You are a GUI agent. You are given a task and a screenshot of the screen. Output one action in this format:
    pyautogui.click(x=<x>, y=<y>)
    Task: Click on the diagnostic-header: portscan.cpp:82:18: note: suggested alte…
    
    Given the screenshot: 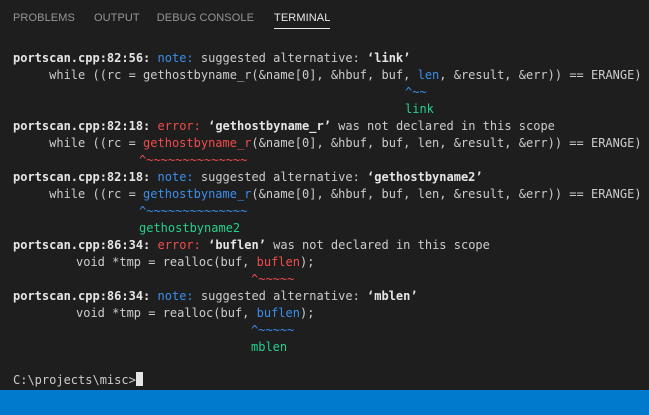 What is the action you would take?
    pyautogui.click(x=248, y=177)
    